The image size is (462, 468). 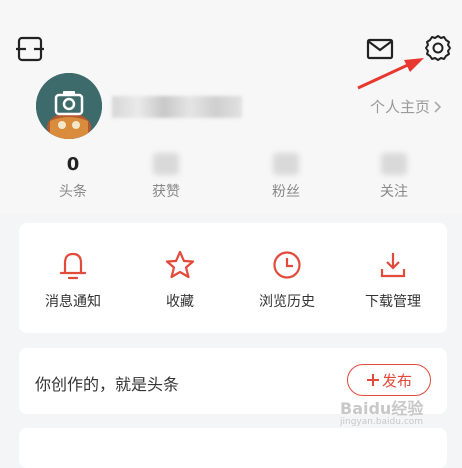 What do you see at coordinates (286, 192) in the screenshot?
I see `stat-label: 粉丝` at bounding box center [286, 192].